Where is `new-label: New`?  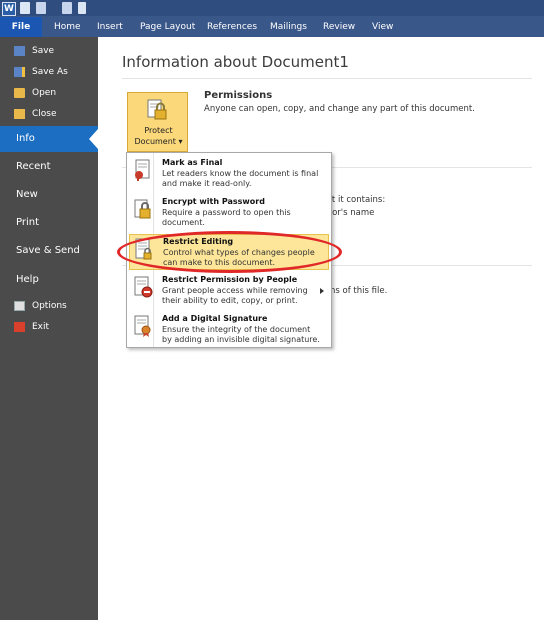 new-label: New is located at coordinates (27, 194).